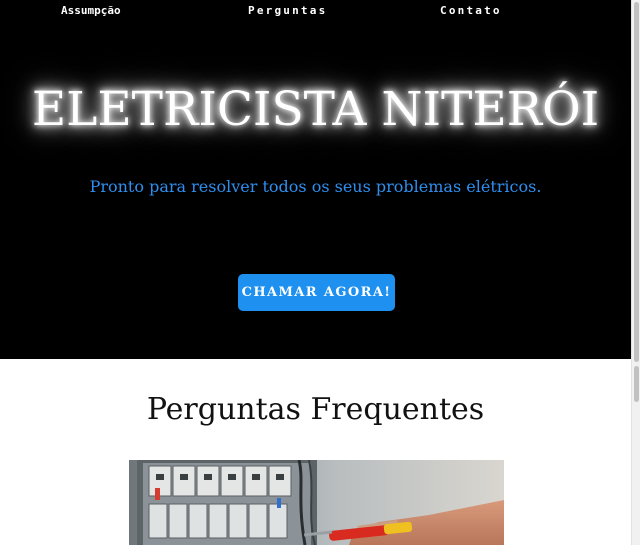  I want to click on vertical-scrollbar, so click(635, 272).